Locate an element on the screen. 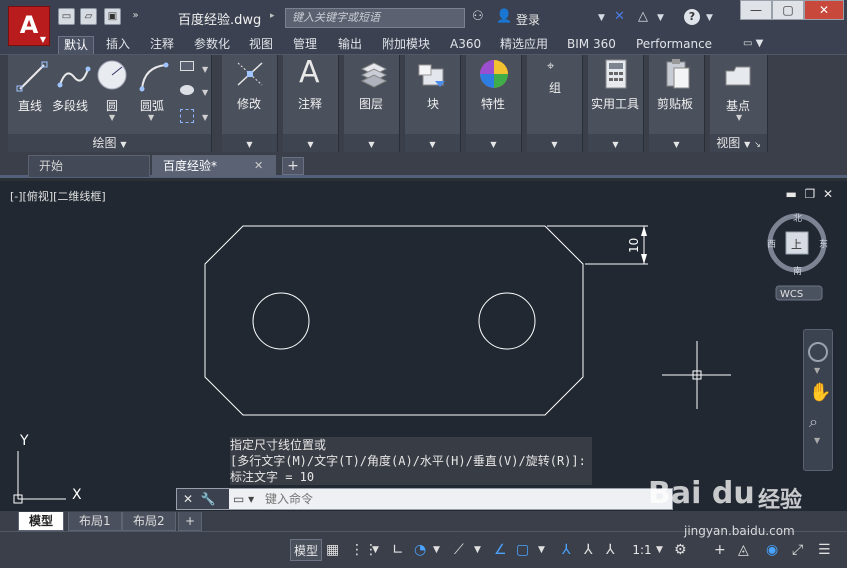 This screenshot has height=568, width=847. base-button-label: 基点 is located at coordinates (738, 105).